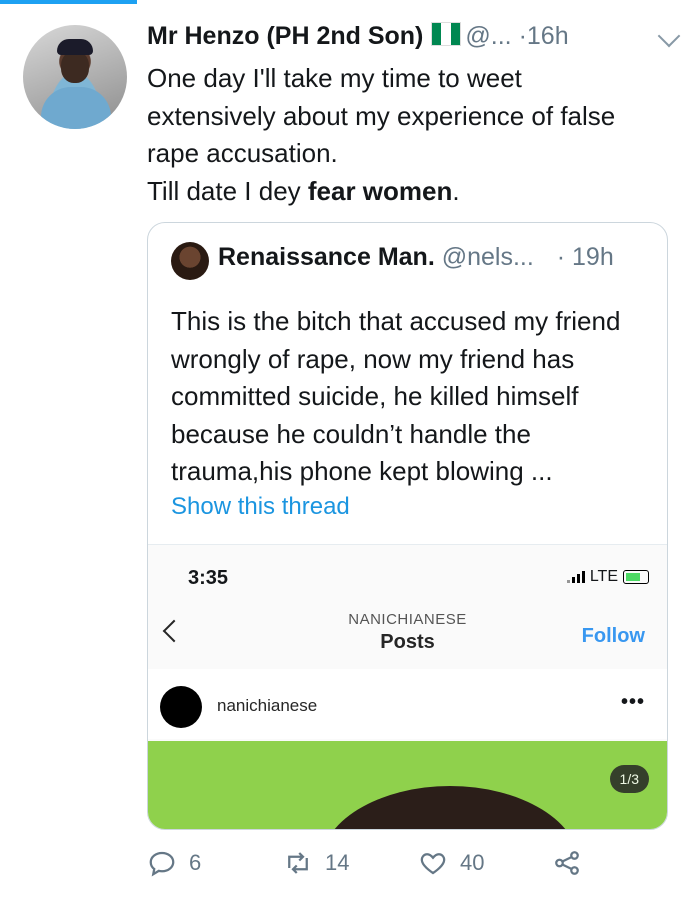 The height and width of the screenshot is (907, 690). I want to click on share-button, so click(567, 863).